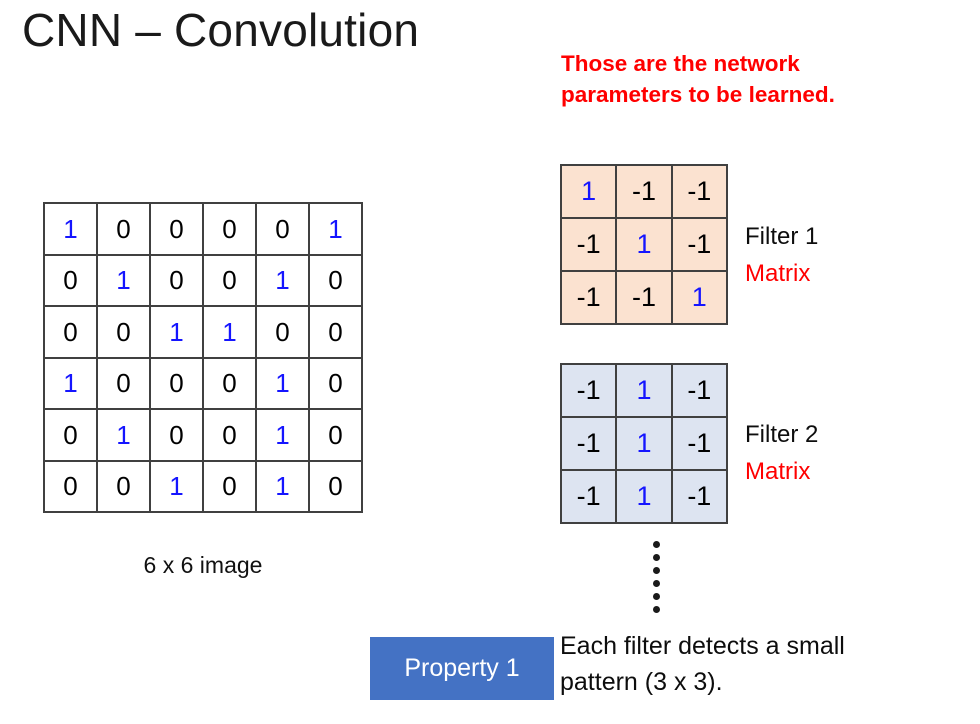 The image size is (980, 724). I want to click on image-cell-r6c6: 0, so click(336, 487).